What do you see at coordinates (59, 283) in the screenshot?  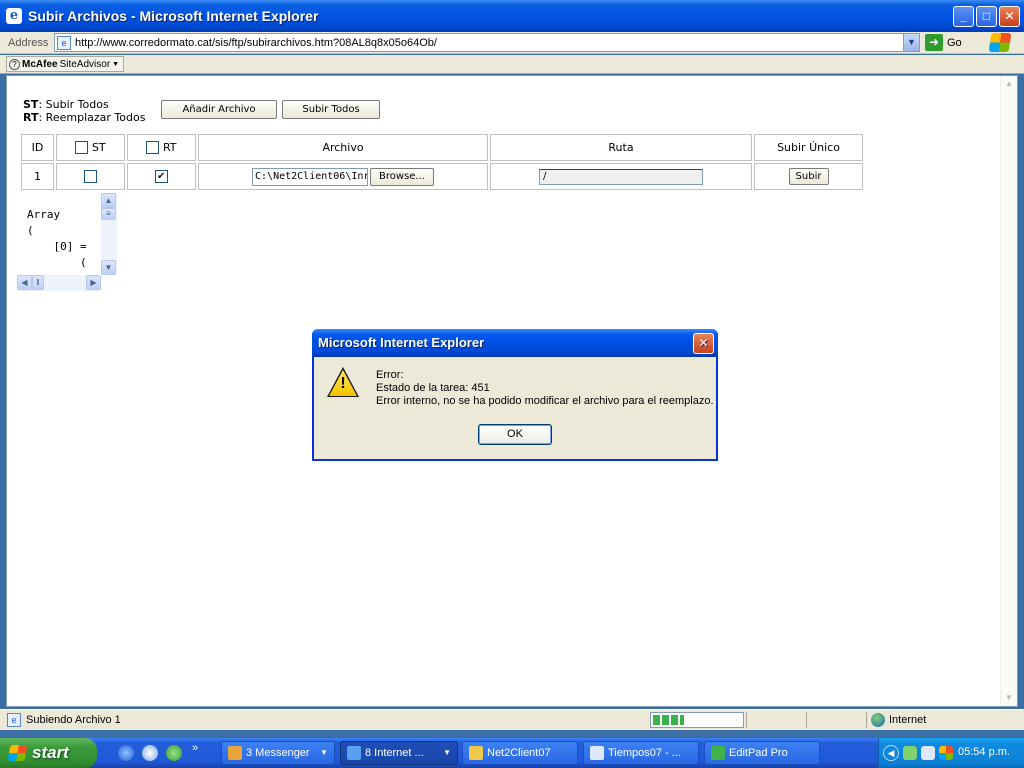 I see `debug-horizontal-scrollbar: ◀ ‖ ▶` at bounding box center [59, 283].